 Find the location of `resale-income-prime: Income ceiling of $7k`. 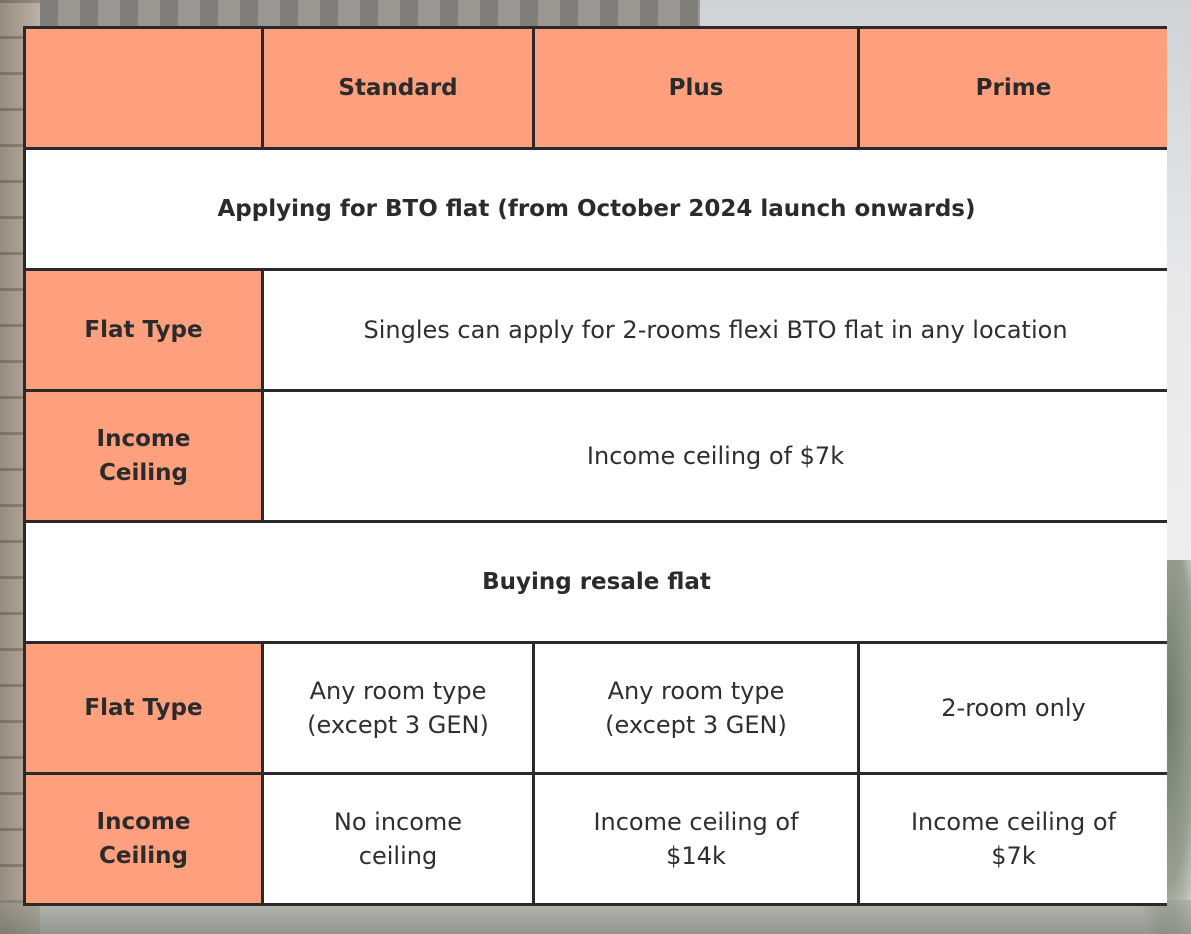

resale-income-prime: Income ceiling of $7k is located at coordinates (1013, 839).